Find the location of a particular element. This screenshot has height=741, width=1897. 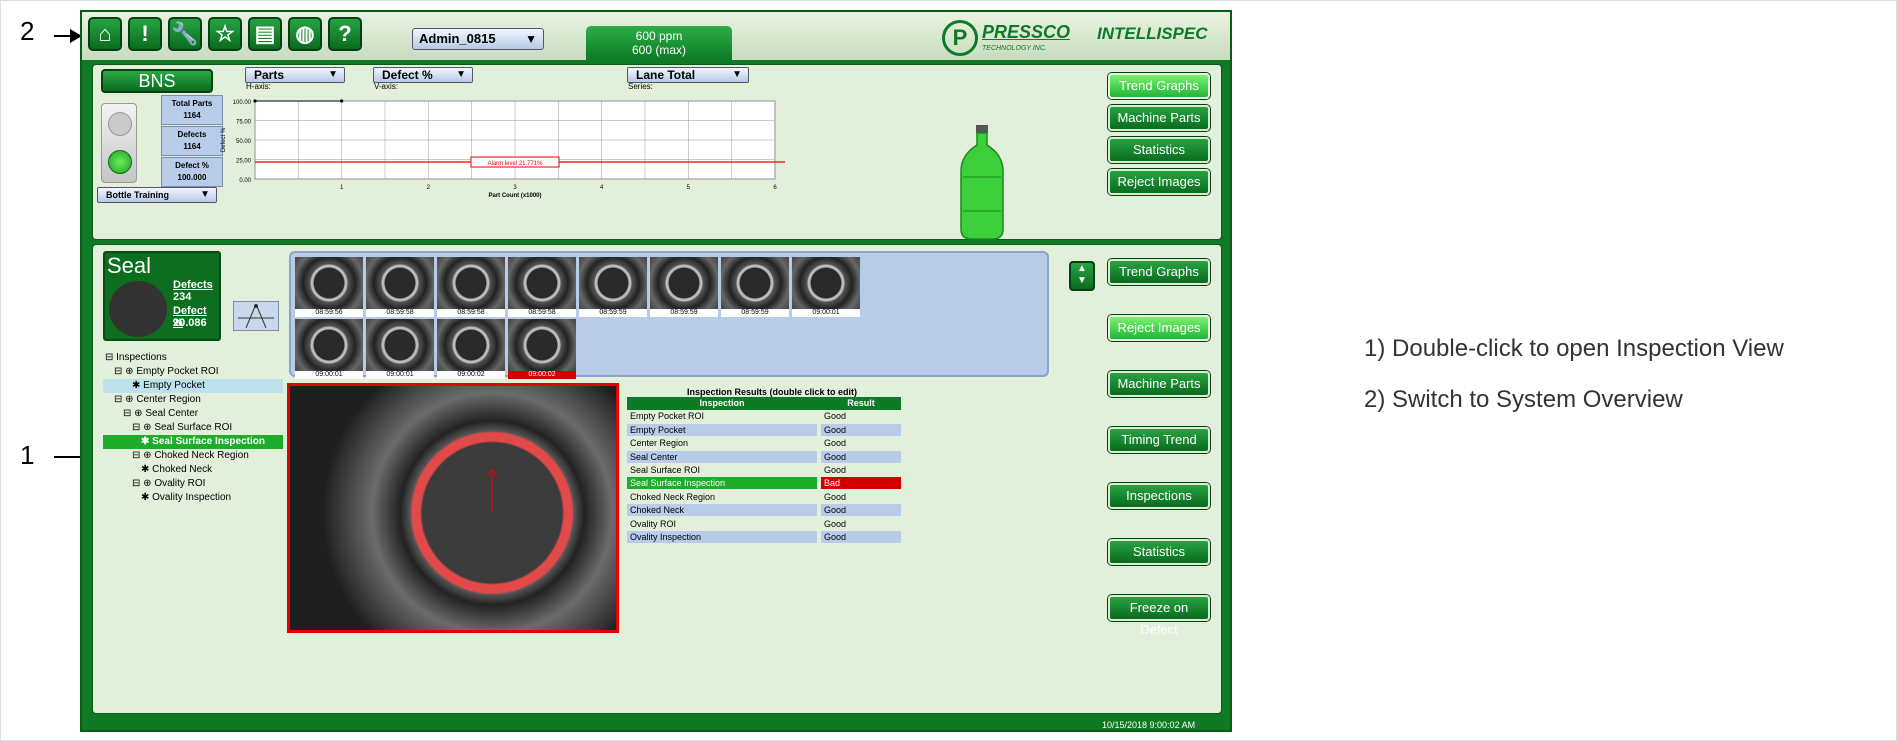

side-button-reject-images: Reject Images is located at coordinates (1159, 328).